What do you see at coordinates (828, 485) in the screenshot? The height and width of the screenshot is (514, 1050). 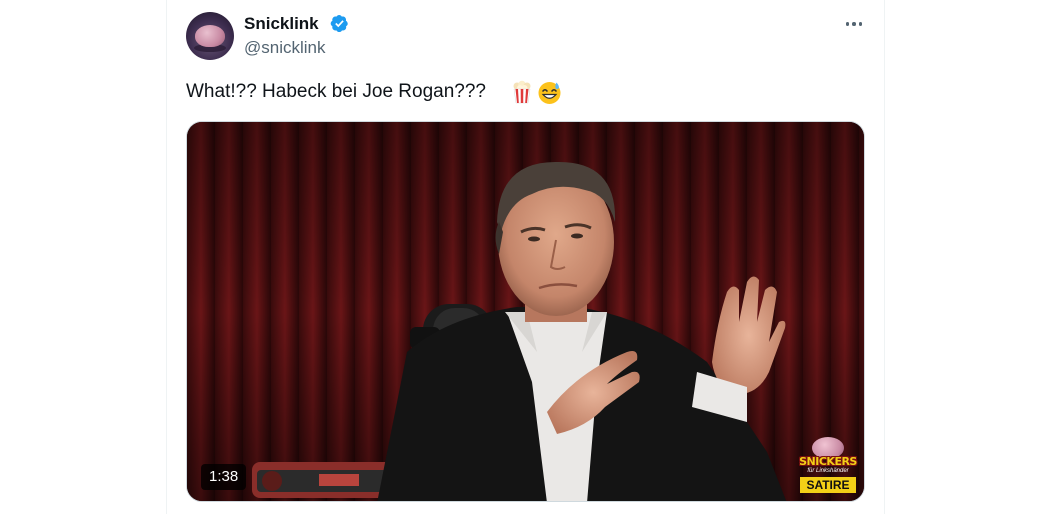 I see `watermark-satire-label: SATIRE` at bounding box center [828, 485].